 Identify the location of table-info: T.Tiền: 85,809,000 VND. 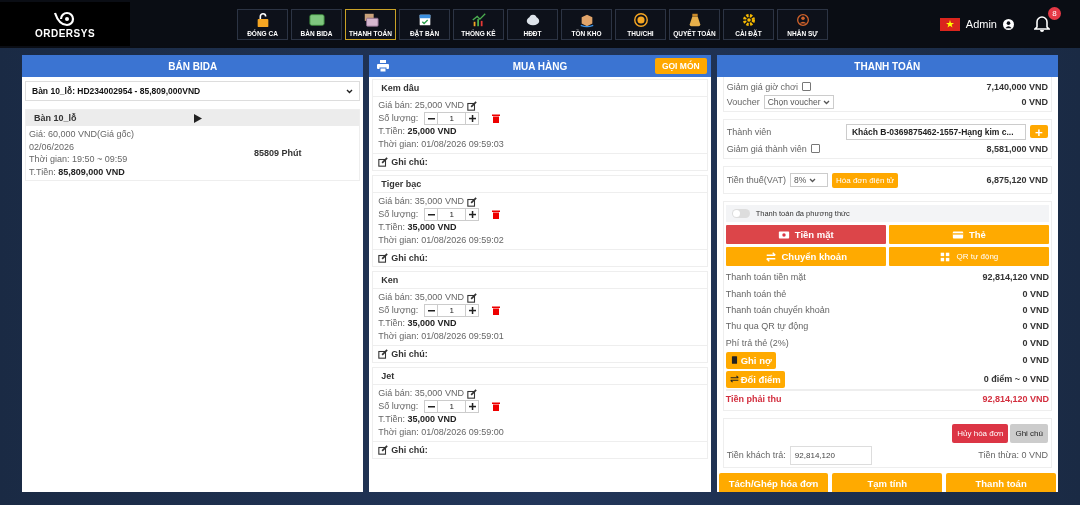
(77, 171).